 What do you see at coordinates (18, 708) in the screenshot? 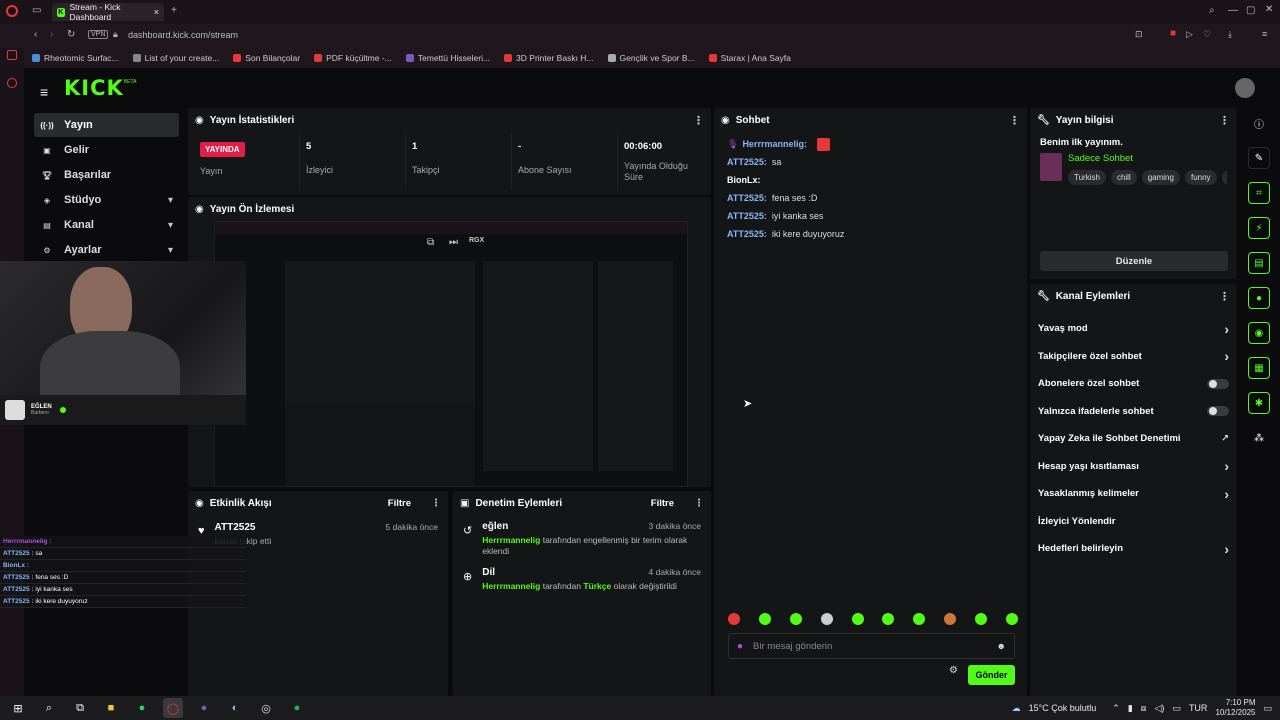
I see `windows-start-icon: ⊞` at bounding box center [18, 708].